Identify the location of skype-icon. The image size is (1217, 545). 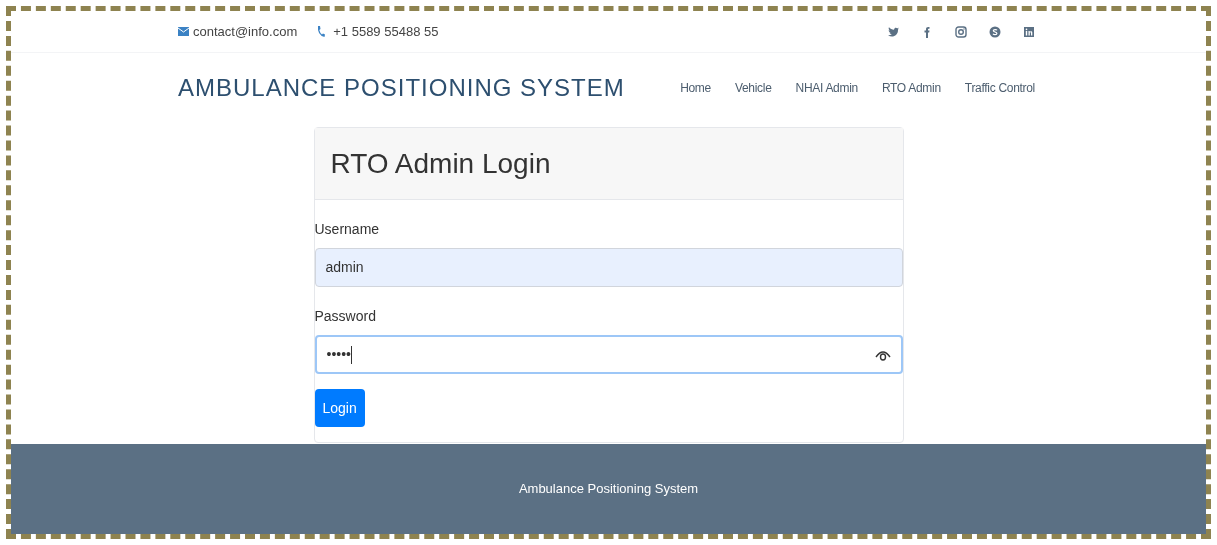
(995, 31).